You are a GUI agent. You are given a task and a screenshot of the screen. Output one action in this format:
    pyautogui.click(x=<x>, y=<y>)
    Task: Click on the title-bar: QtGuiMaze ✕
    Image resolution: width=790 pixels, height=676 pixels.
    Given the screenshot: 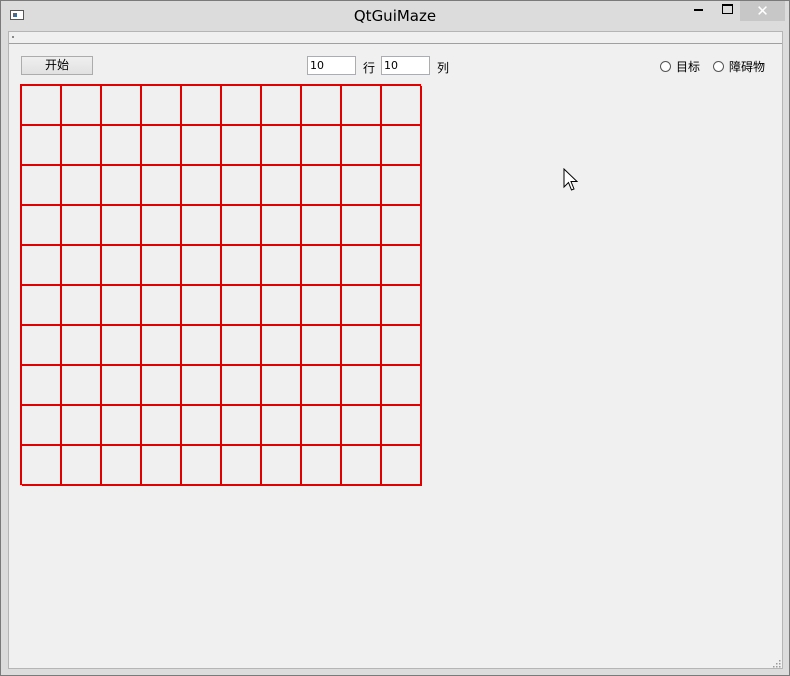 What is the action you would take?
    pyautogui.click(x=395, y=16)
    